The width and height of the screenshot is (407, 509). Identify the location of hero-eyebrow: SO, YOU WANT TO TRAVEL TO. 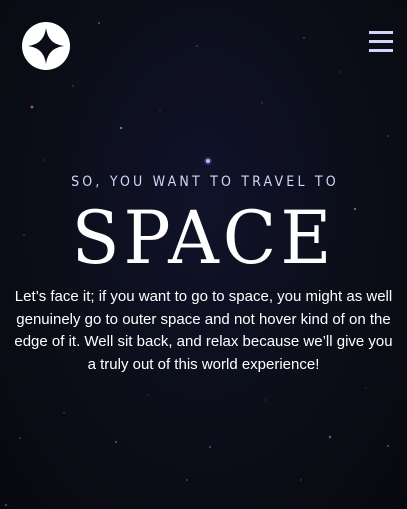
(205, 182).